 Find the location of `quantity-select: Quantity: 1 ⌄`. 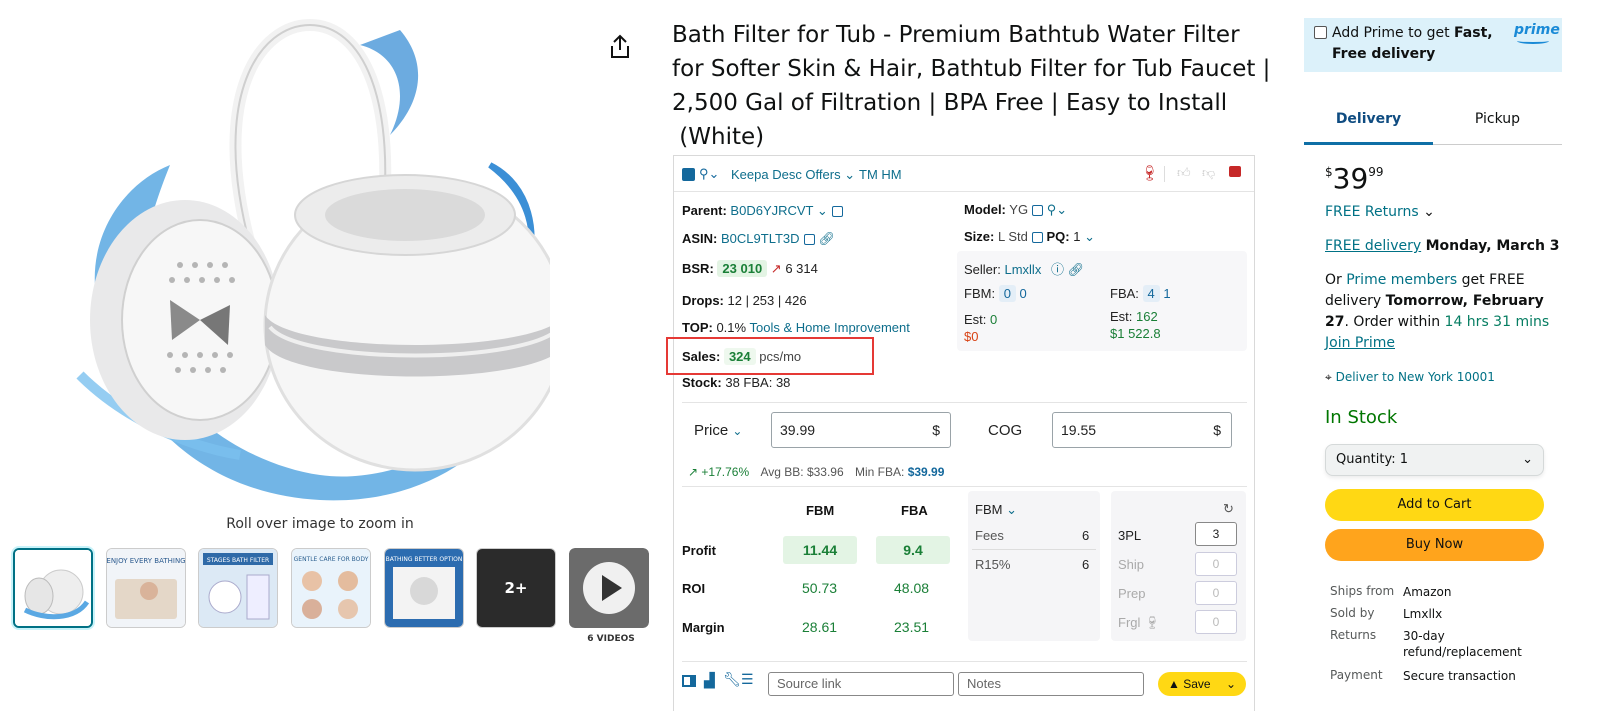

quantity-select: Quantity: 1 ⌄ is located at coordinates (1434, 460).